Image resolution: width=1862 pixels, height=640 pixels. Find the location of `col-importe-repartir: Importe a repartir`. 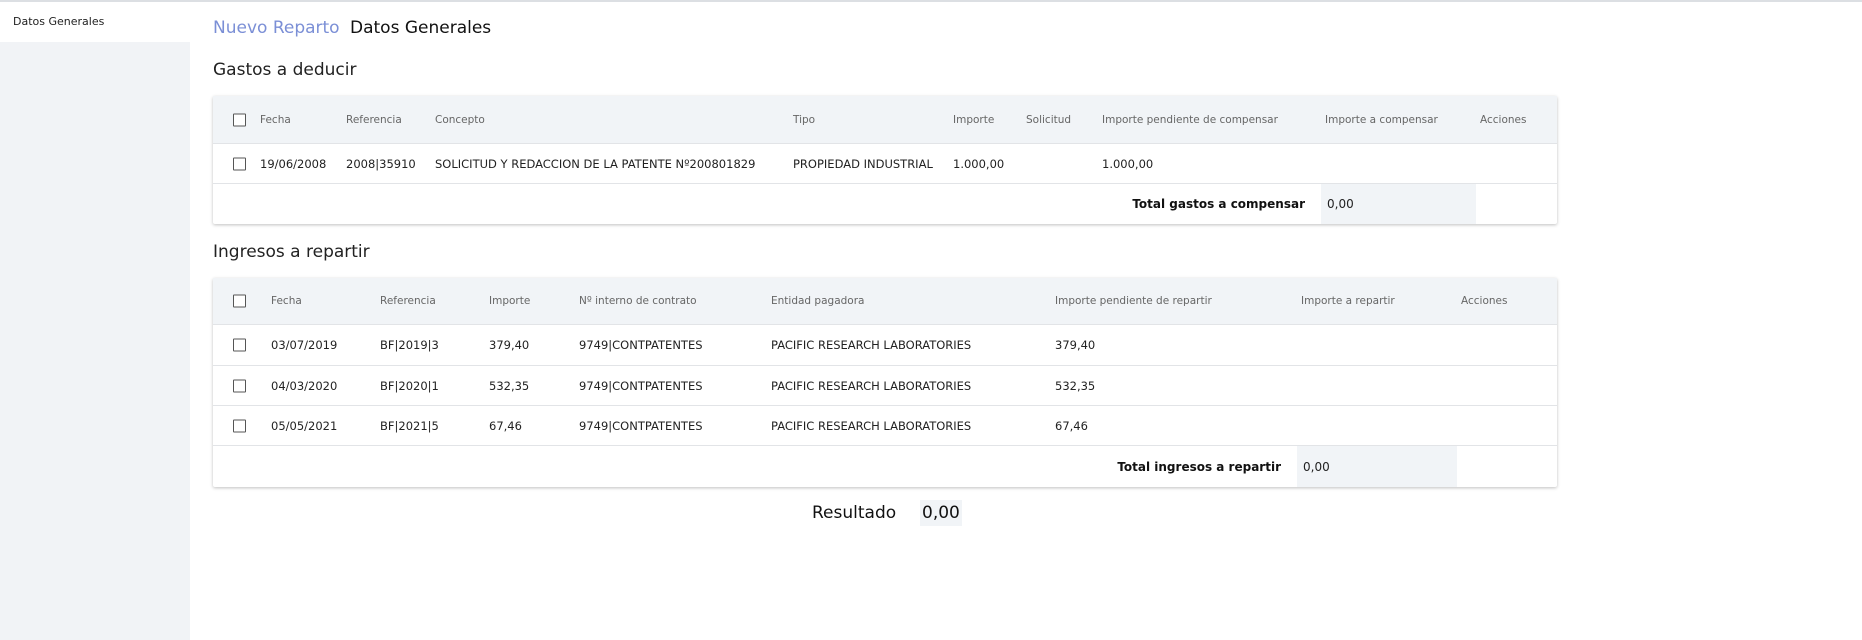

col-importe-repartir: Importe a repartir is located at coordinates (1348, 301).